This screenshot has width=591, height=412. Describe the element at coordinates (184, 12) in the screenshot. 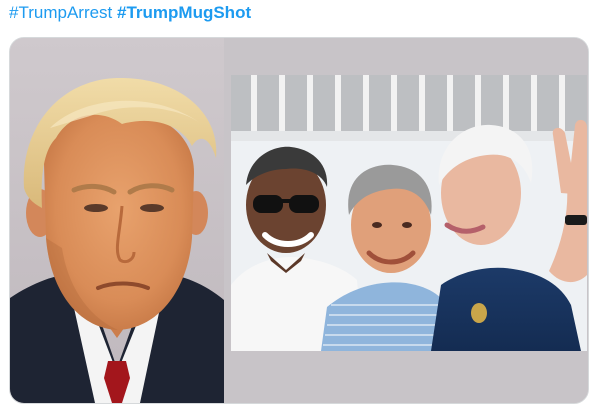

I see `hashtag-link: #TrumpMugShot` at that location.